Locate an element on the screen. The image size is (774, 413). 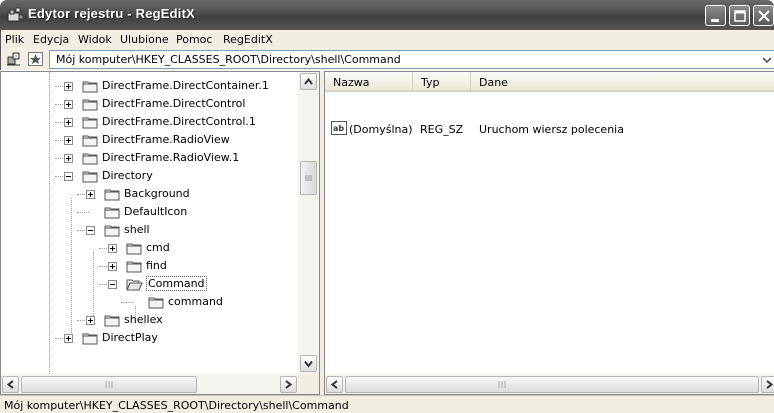
close-icon is located at coordinates (764, 16).